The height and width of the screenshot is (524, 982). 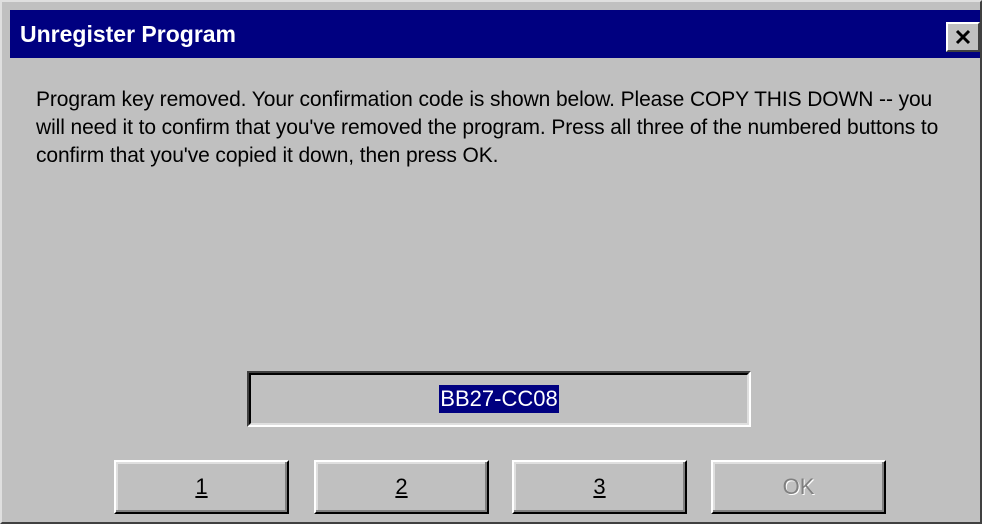 I want to click on confirmation-code-value: BB27-CC08, so click(x=499, y=399).